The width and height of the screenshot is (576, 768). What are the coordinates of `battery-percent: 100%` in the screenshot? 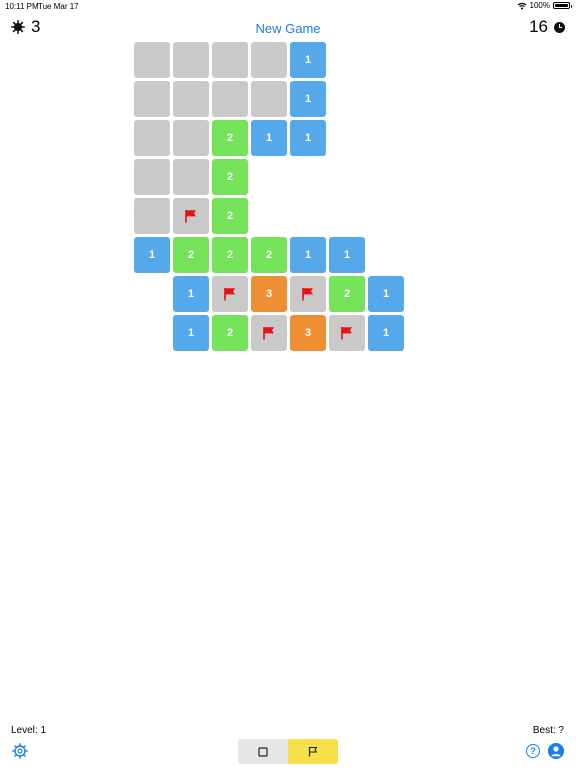 It's located at (539, 5).